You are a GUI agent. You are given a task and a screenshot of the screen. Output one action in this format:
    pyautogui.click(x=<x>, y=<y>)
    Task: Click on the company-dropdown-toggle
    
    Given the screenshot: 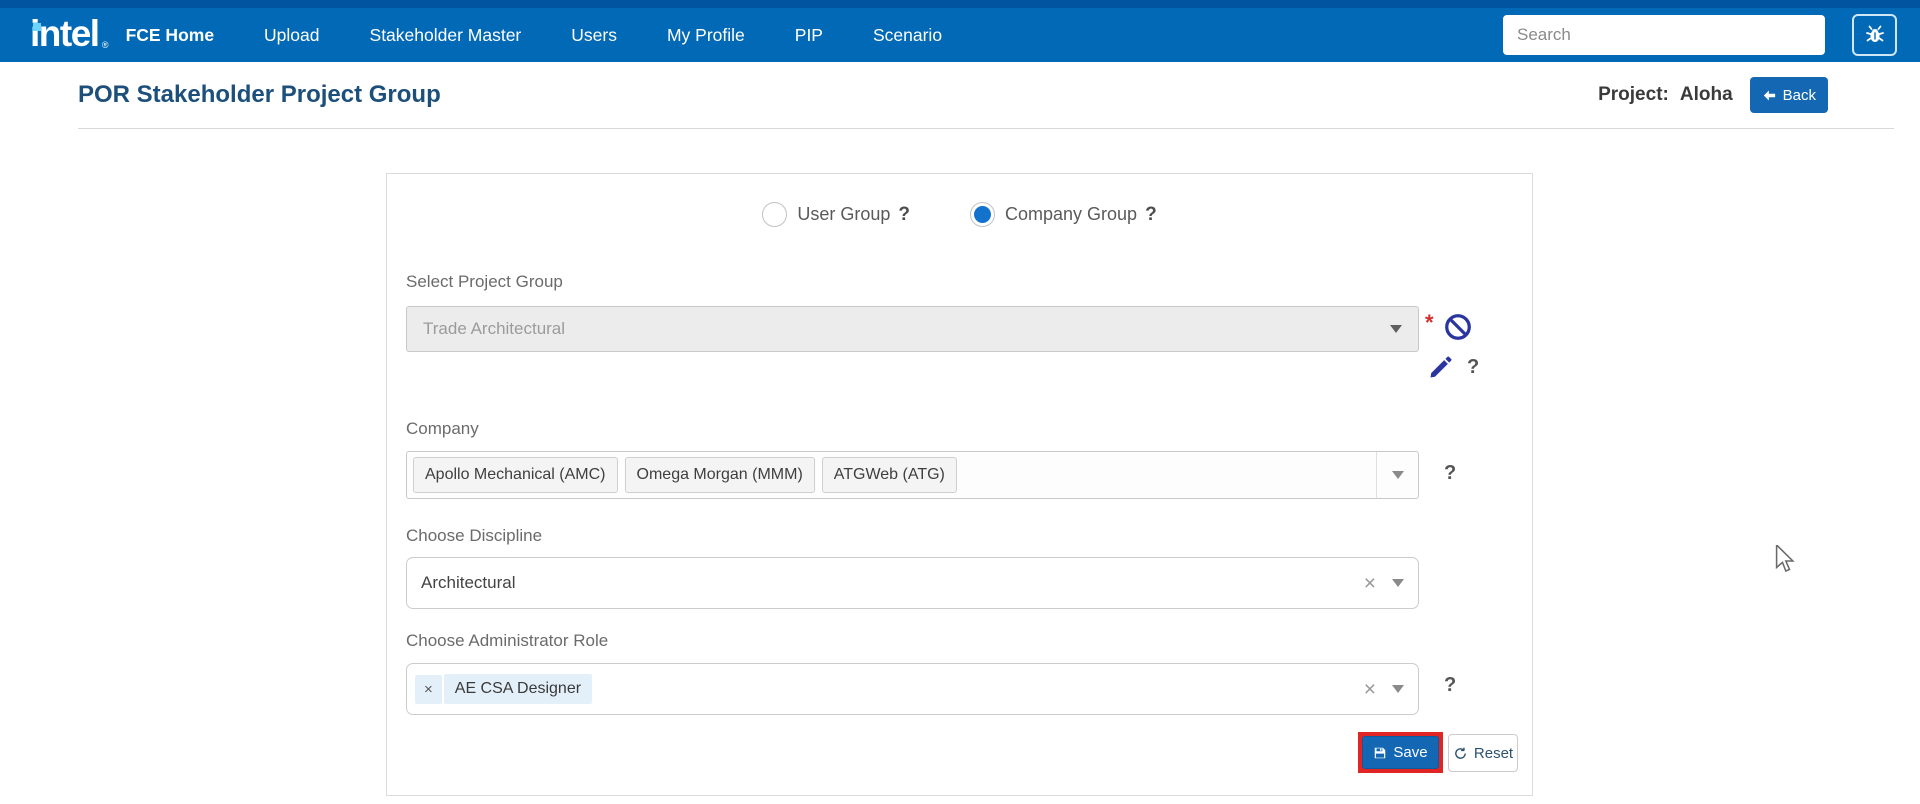 What is the action you would take?
    pyautogui.click(x=1397, y=475)
    